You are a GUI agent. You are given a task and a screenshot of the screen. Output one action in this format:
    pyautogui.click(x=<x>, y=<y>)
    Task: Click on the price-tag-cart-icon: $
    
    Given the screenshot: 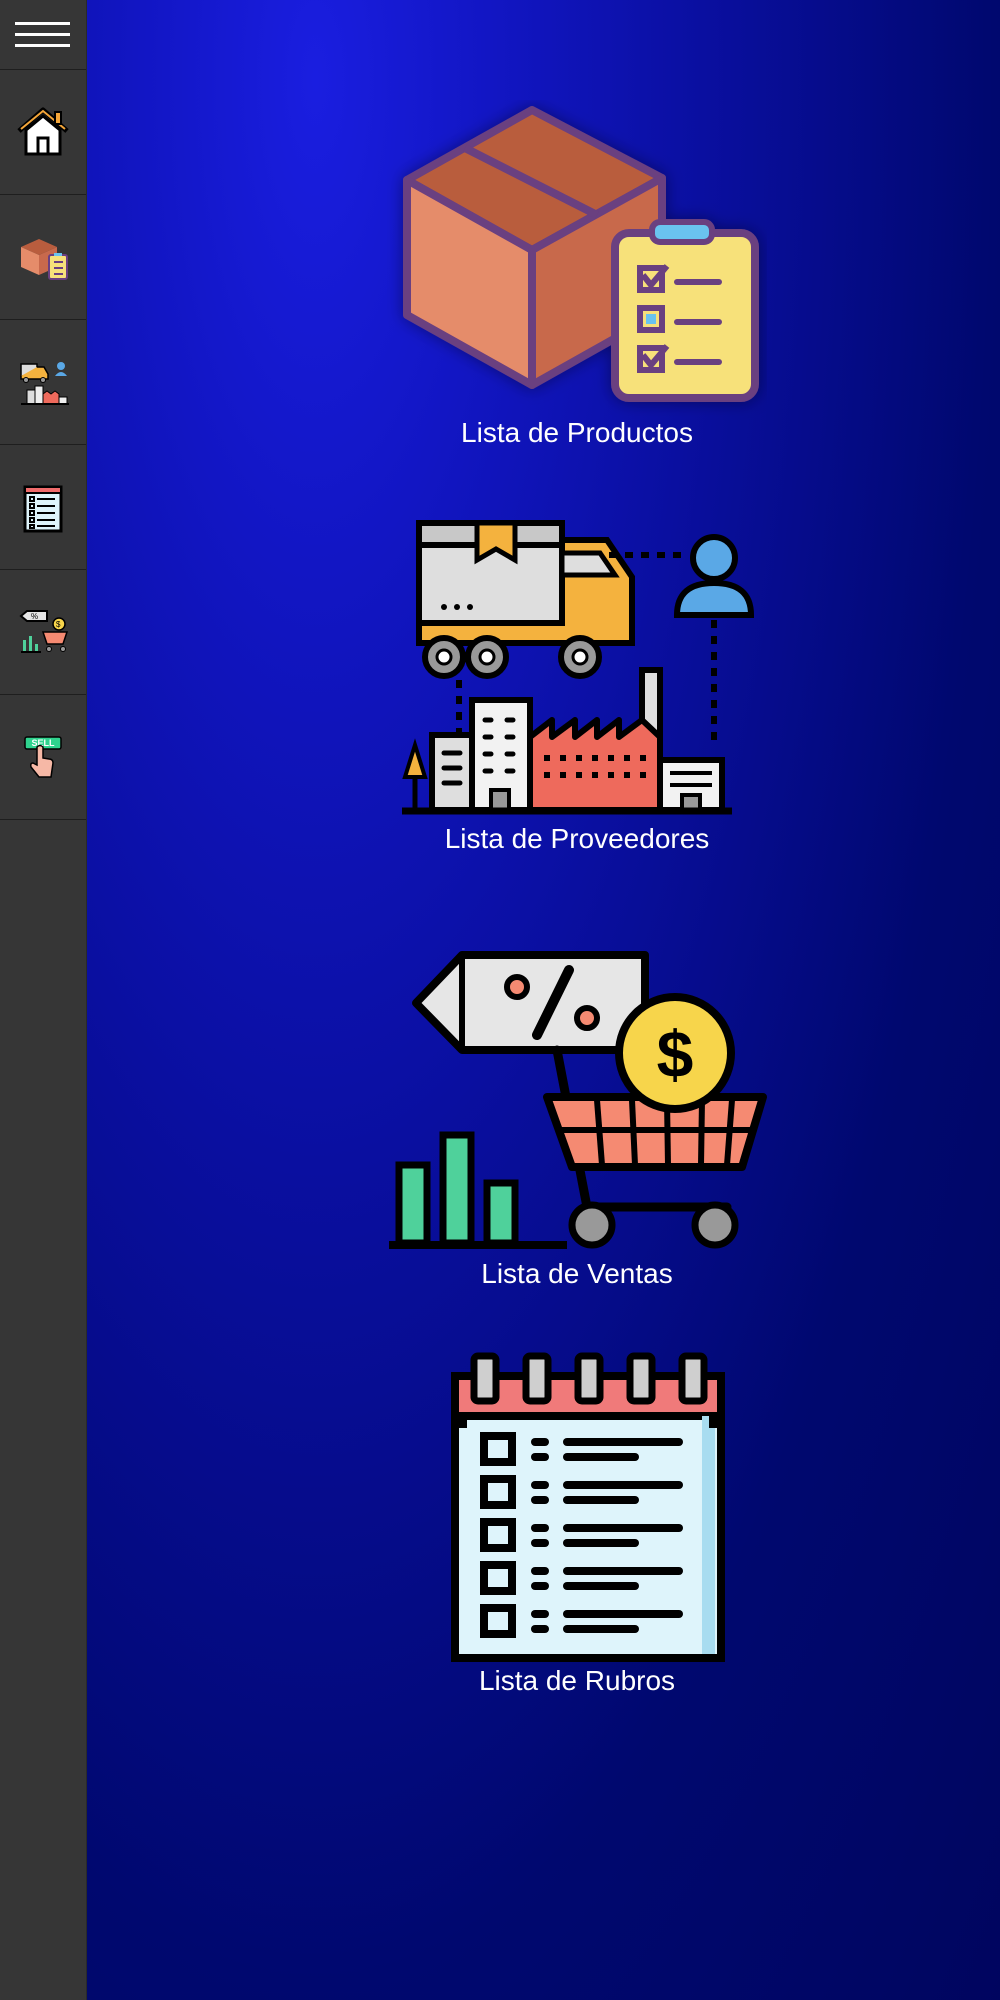 What is the action you would take?
    pyautogui.click(x=578, y=1100)
    